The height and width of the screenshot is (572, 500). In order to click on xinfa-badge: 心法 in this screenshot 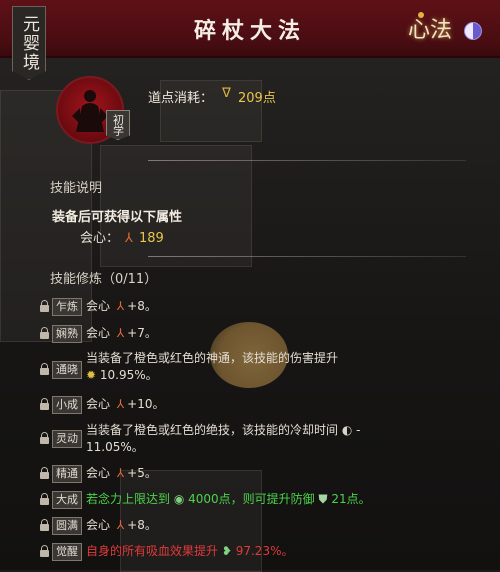, I will do `click(429, 30)`.